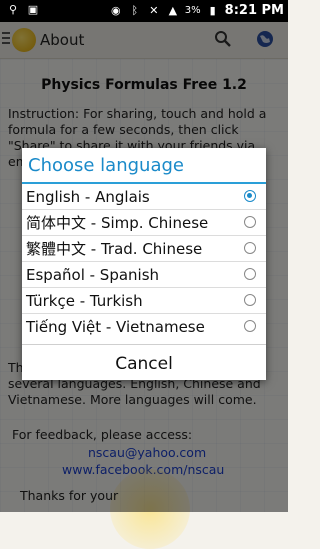 This screenshot has width=320, height=549. What do you see at coordinates (144, 301) in the screenshot?
I see `language-option-turkish: Türkçe - Turkish` at bounding box center [144, 301].